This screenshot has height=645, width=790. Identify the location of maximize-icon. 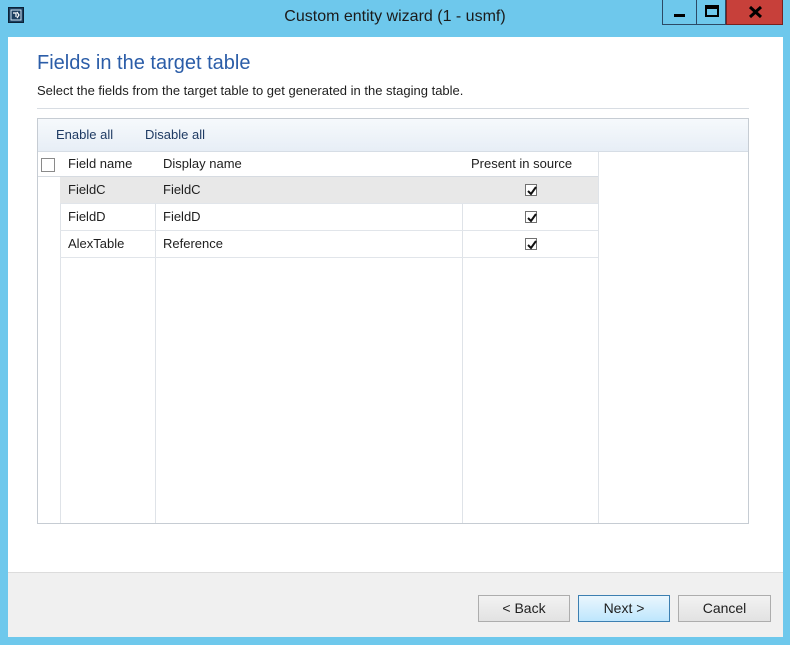
(712, 11).